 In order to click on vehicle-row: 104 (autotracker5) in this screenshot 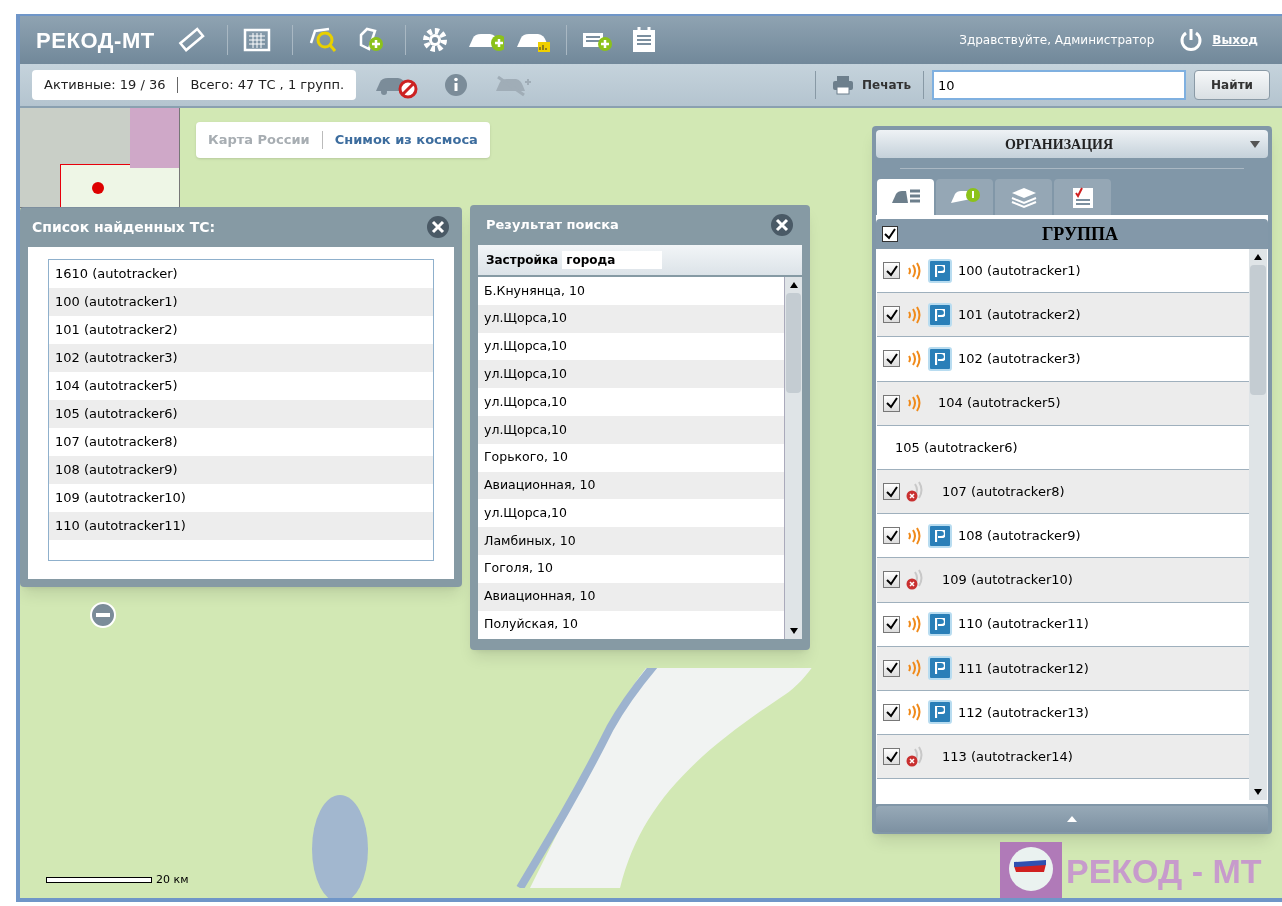, I will do `click(1063, 403)`.